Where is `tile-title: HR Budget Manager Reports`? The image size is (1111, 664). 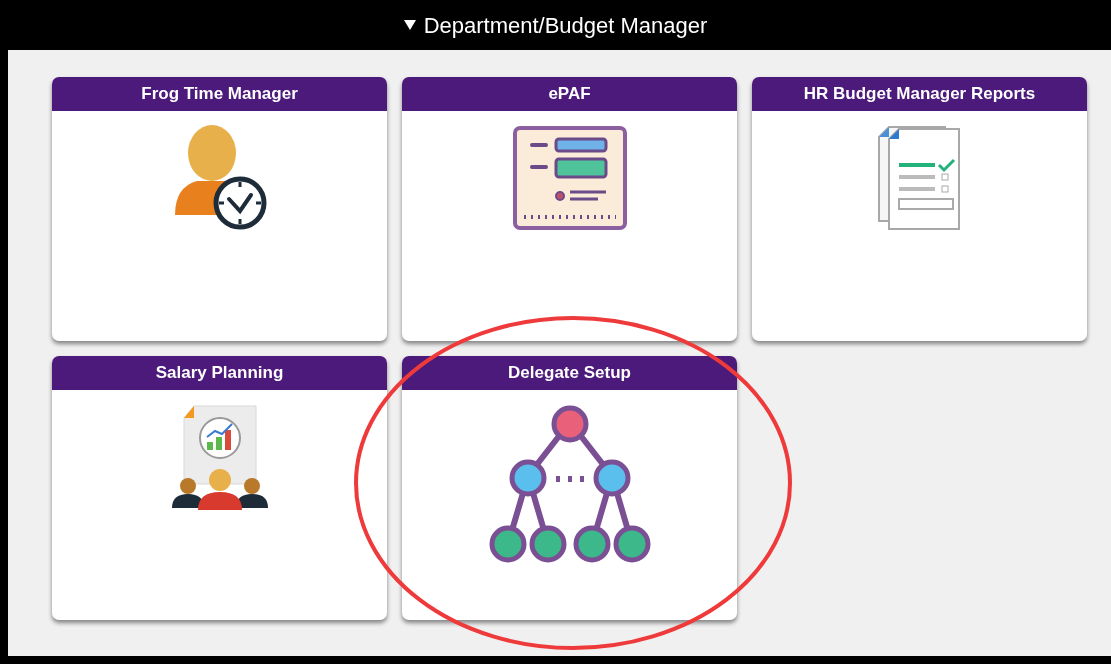
tile-title: HR Budget Manager Reports is located at coordinates (919, 94).